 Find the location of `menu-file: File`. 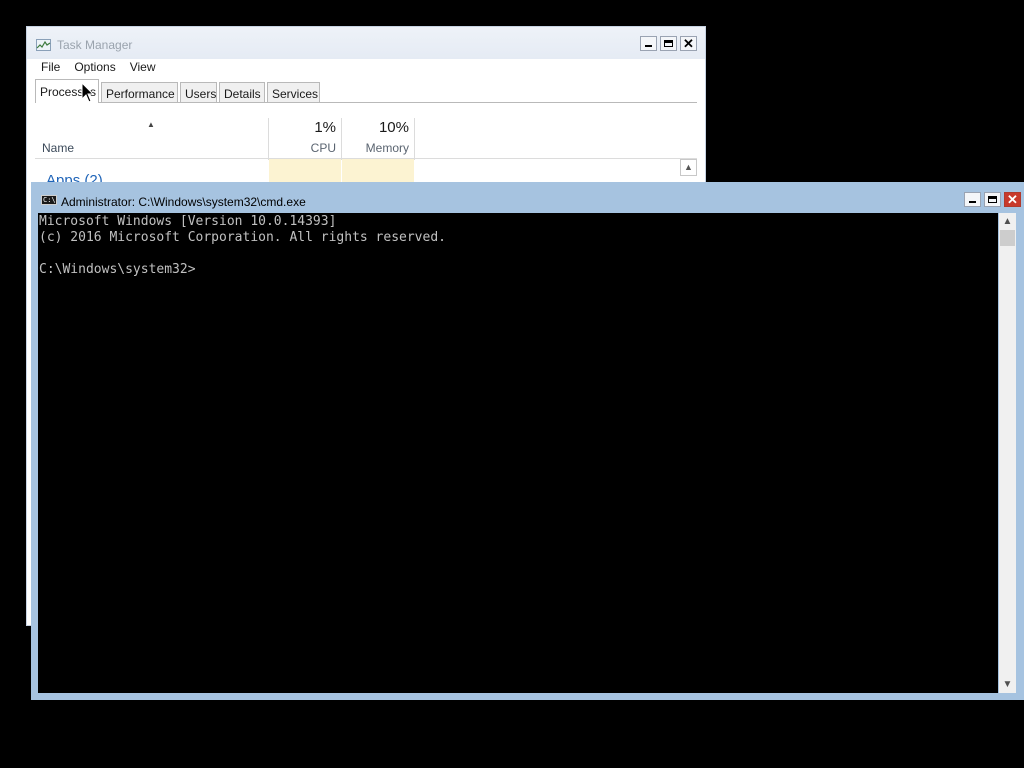

menu-file: File is located at coordinates (54, 67).